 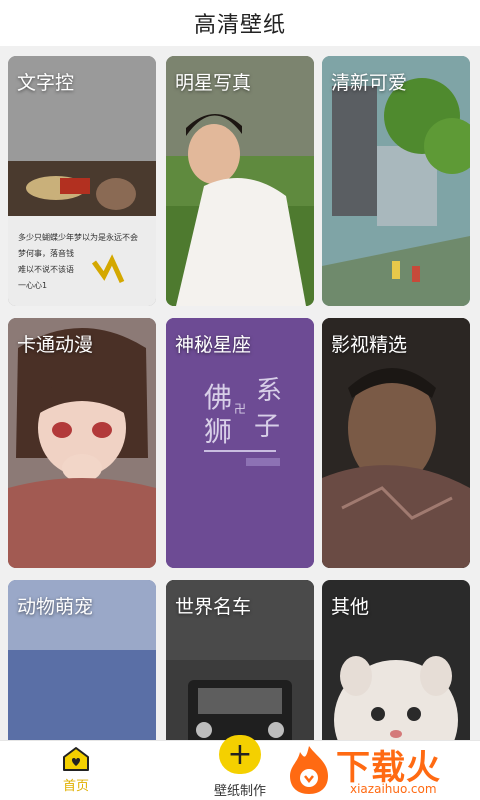 I want to click on flame-logo-icon, so click(x=309, y=770).